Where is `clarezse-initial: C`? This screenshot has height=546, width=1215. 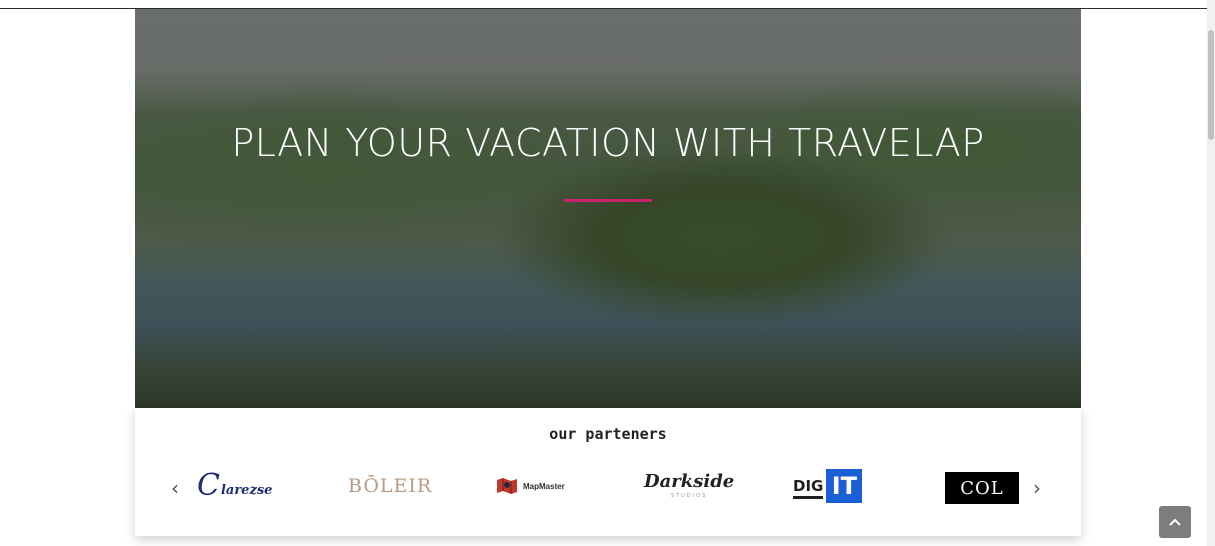
clarezse-initial: C is located at coordinates (208, 485).